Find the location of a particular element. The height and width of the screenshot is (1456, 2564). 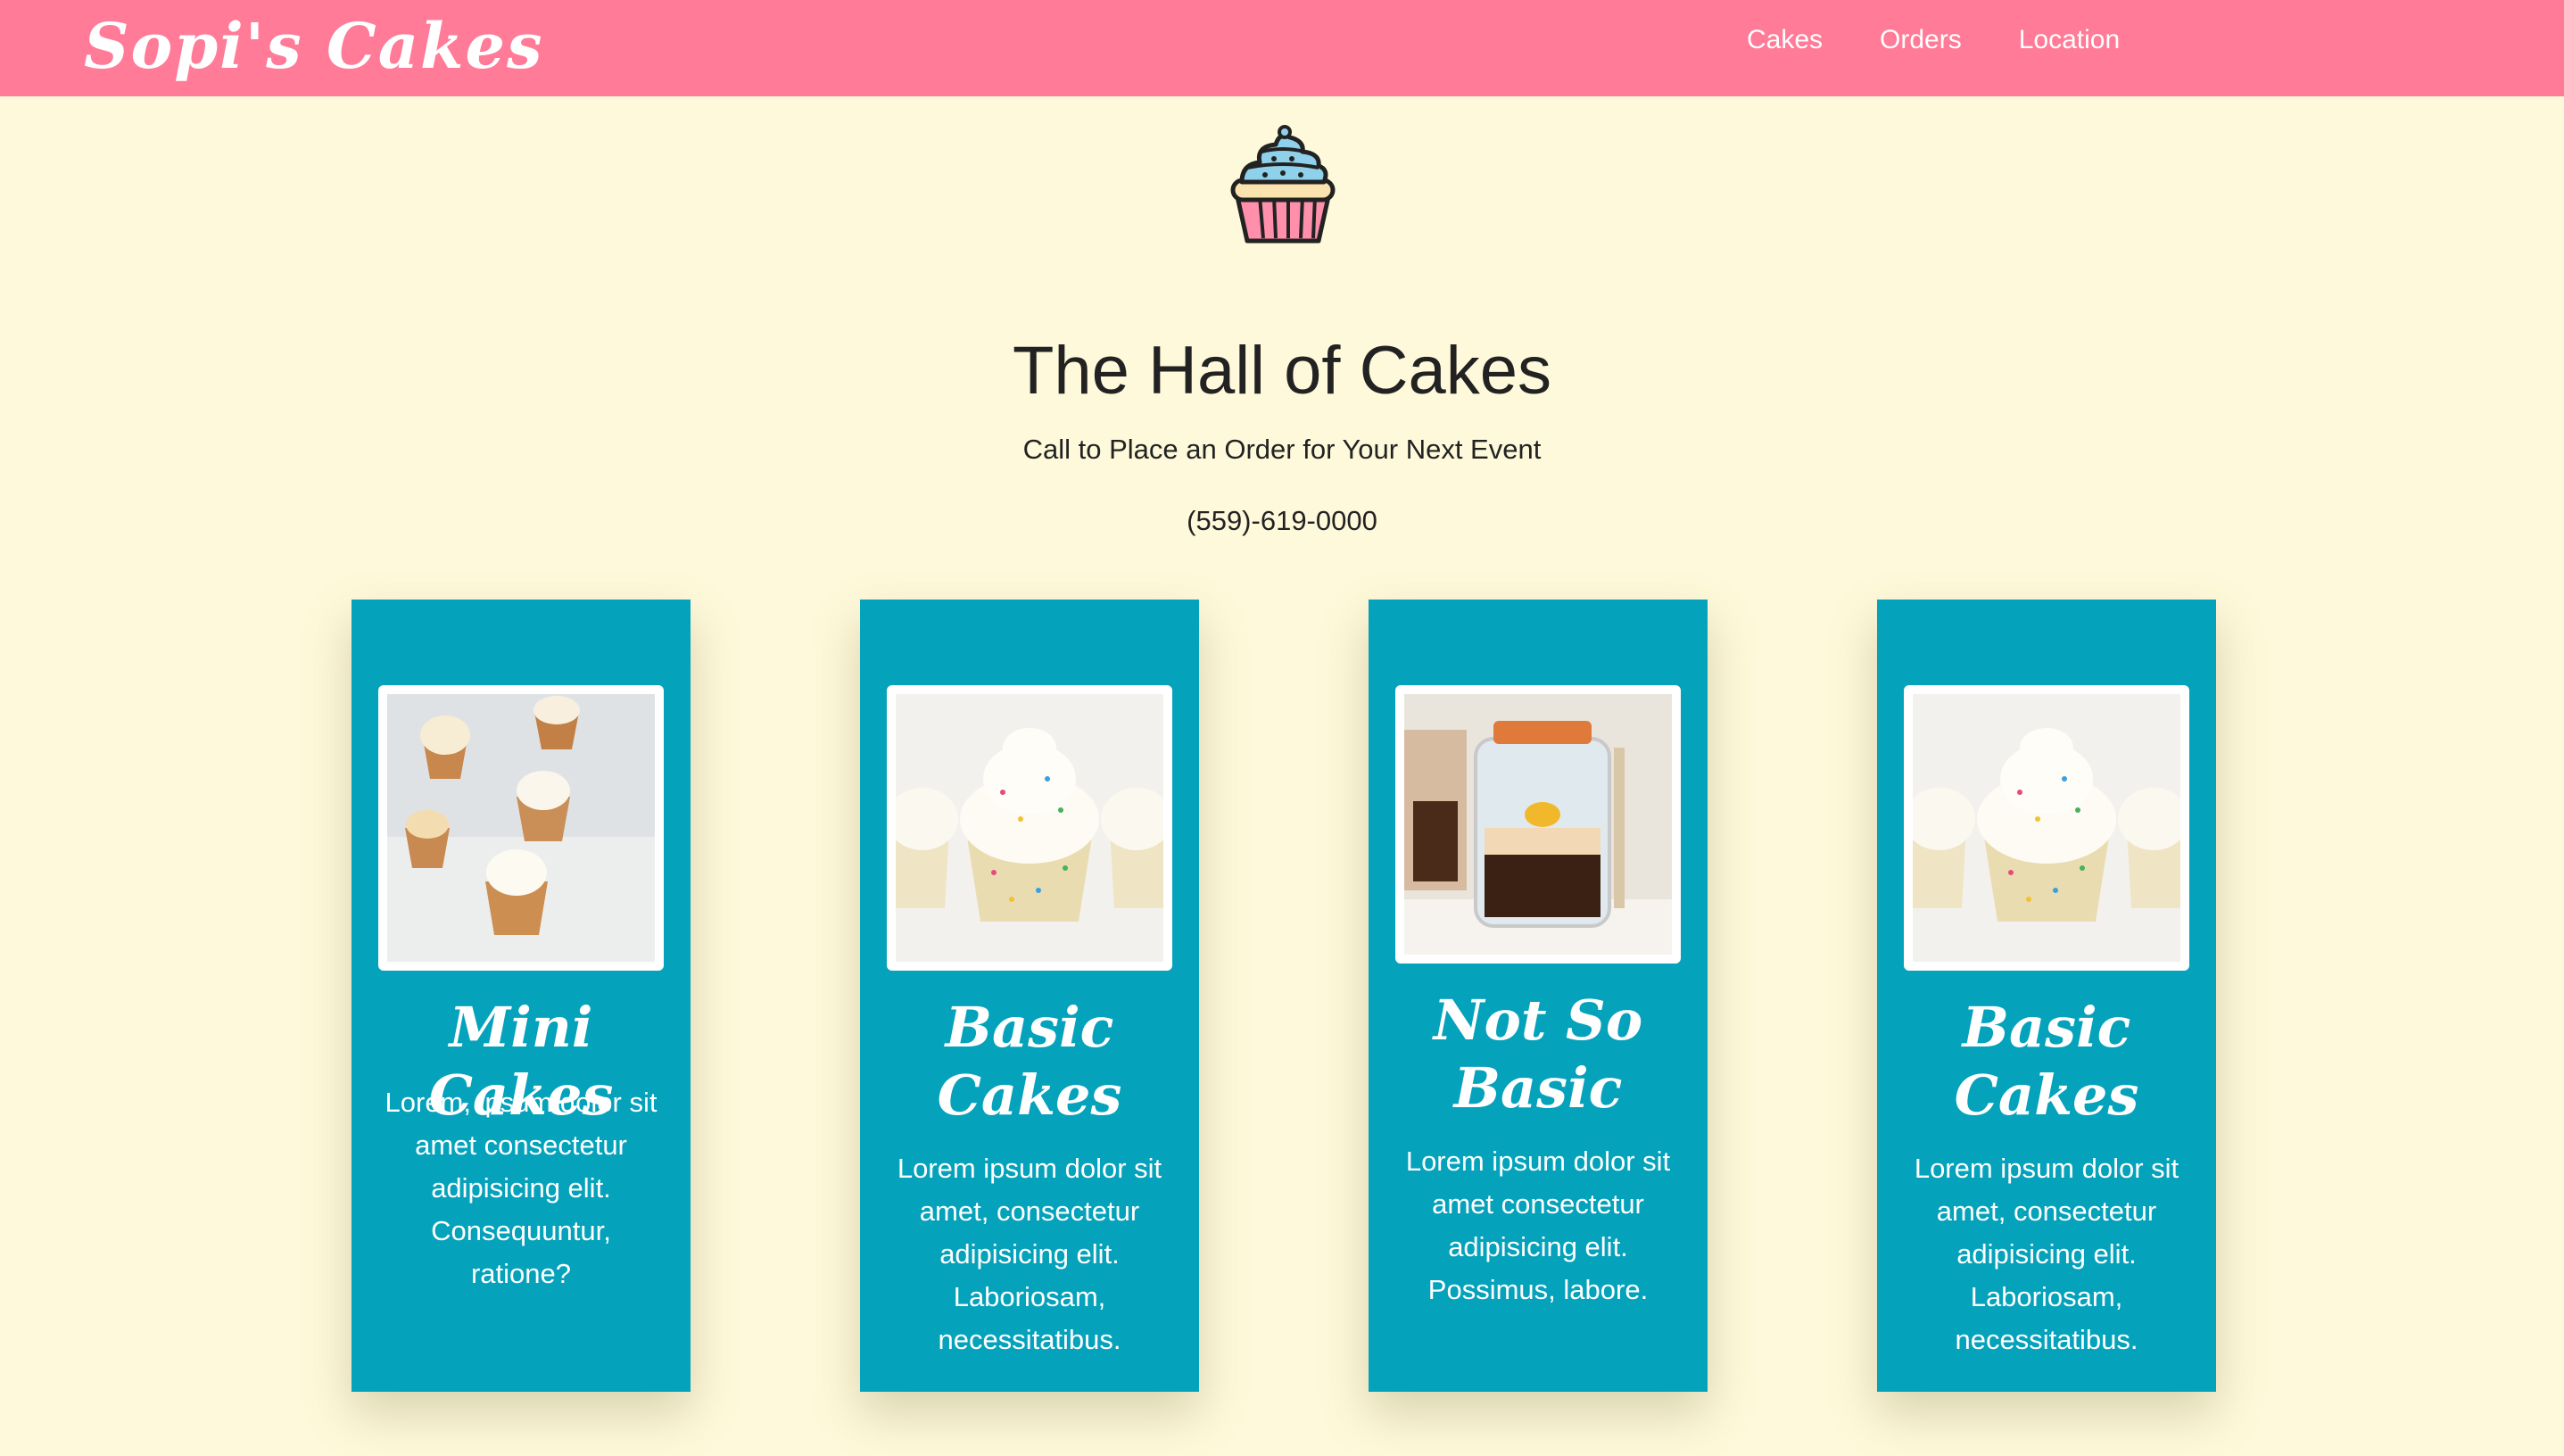

nav-links: Cakes Orders Location is located at coordinates (1962, 40).